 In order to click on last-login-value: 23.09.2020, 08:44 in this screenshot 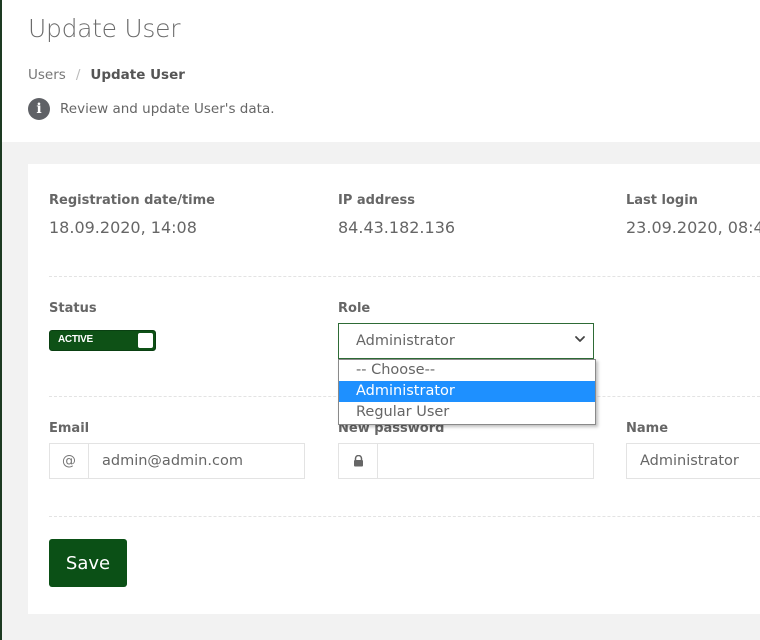, I will do `click(693, 227)`.